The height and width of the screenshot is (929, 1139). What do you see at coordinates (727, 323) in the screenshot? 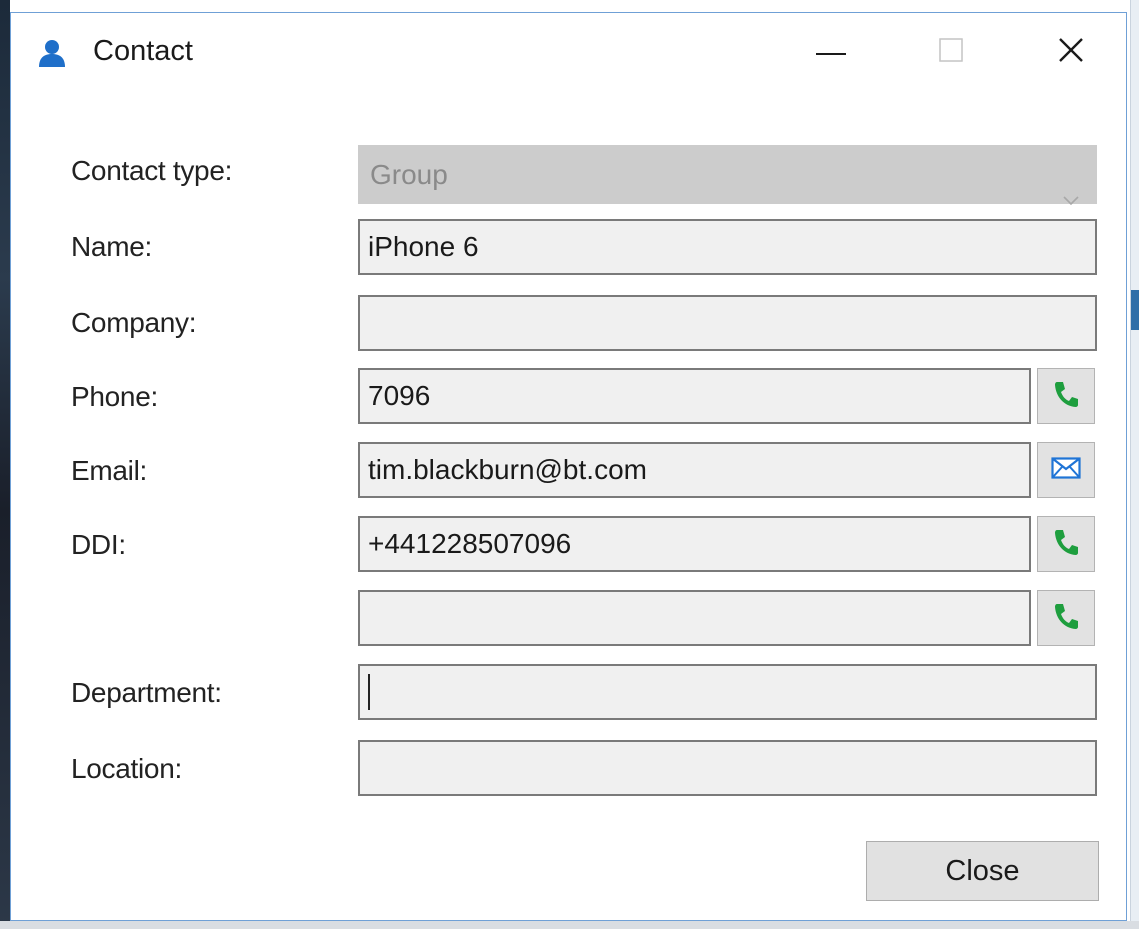
I see `company-field` at bounding box center [727, 323].